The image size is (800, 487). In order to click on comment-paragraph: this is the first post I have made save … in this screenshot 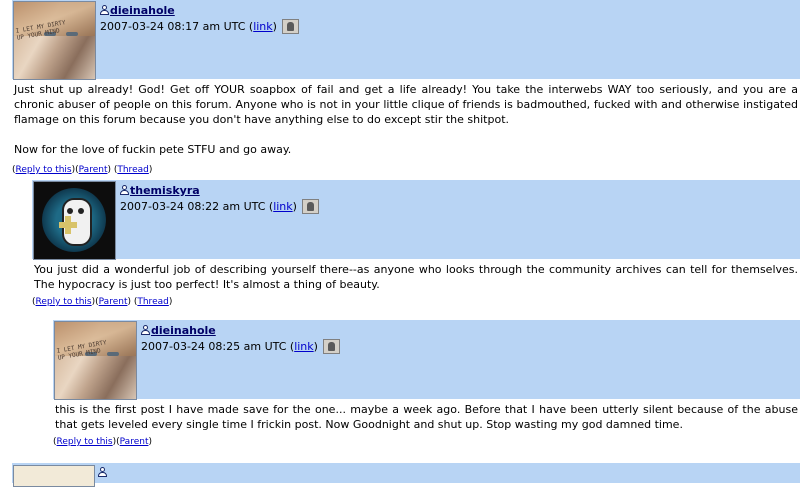, I will do `click(426, 417)`.